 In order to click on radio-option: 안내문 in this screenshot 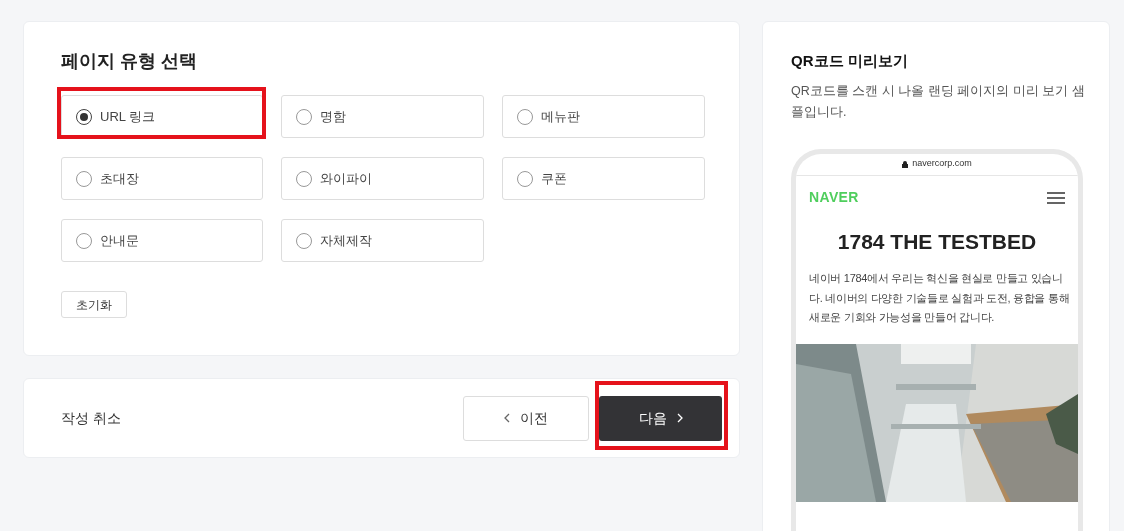, I will do `click(162, 240)`.